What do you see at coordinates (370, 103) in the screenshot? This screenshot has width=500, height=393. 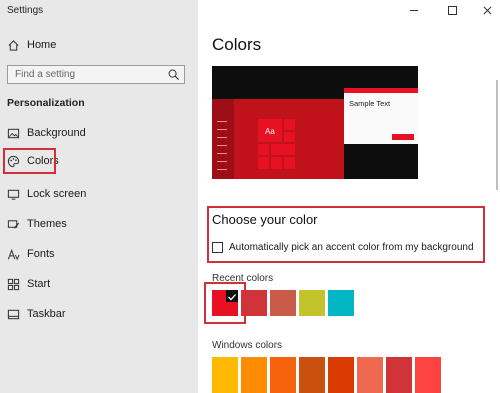 I see `preview-sample-text: Sample Text` at bounding box center [370, 103].